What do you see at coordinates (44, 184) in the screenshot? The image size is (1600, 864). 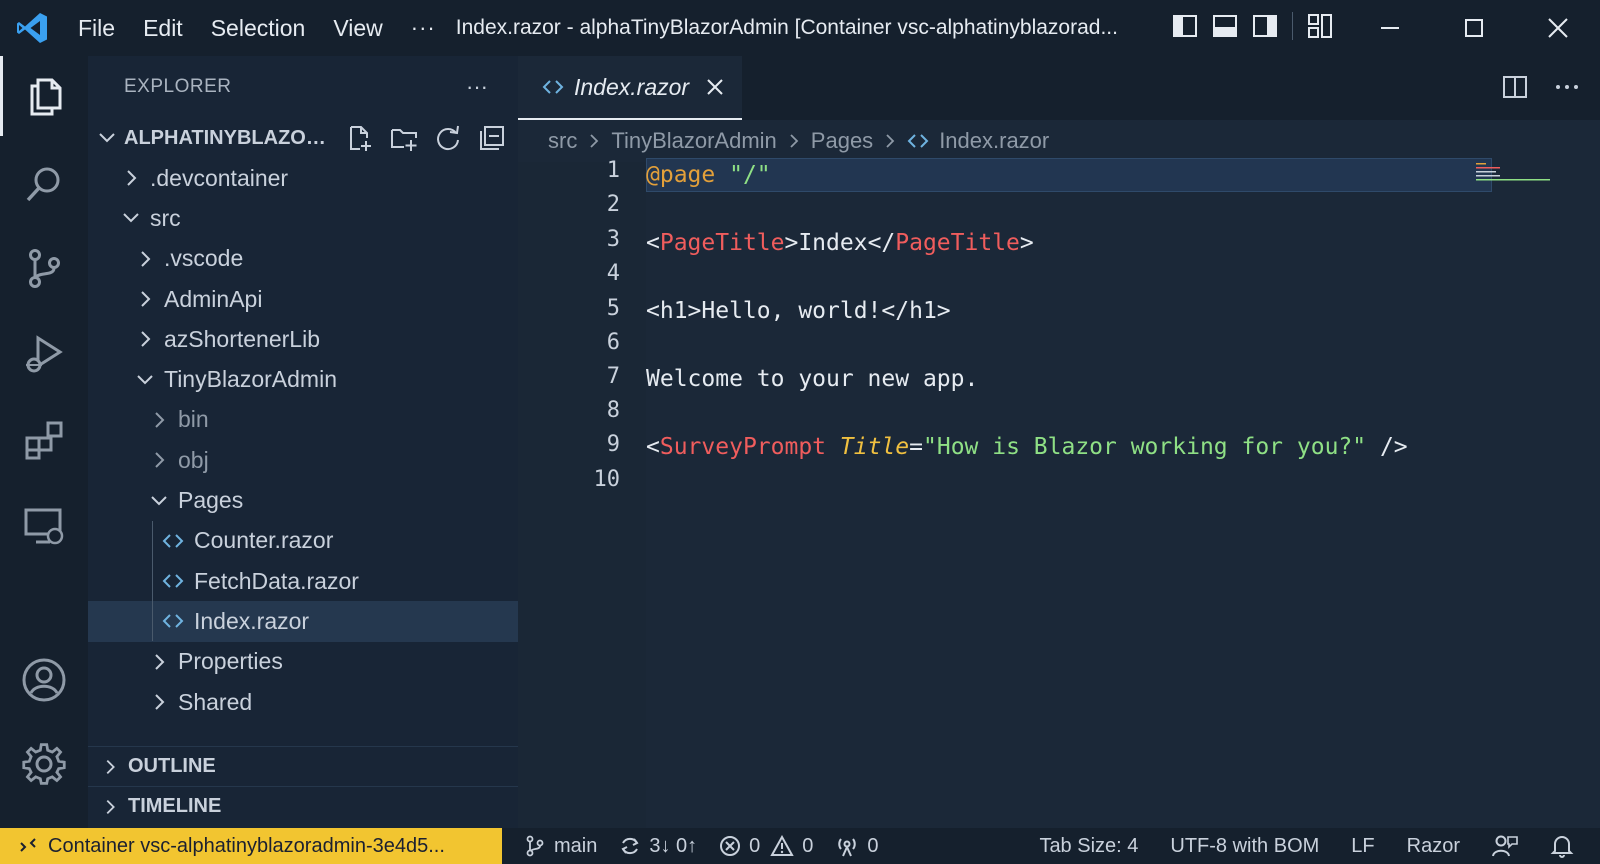 I see `search-icon` at bounding box center [44, 184].